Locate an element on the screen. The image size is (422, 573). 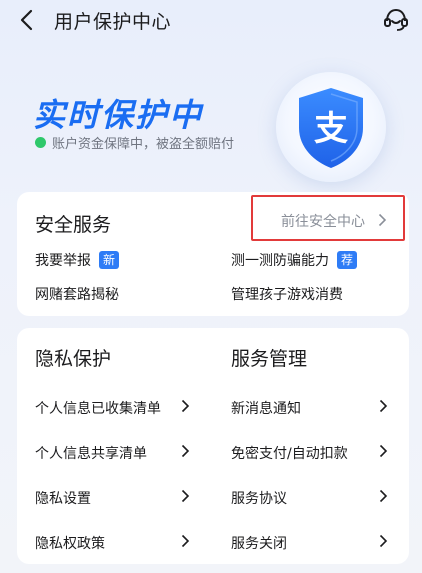
service-item-auto-pay: 免密支付/自动扣款 is located at coordinates (289, 453).